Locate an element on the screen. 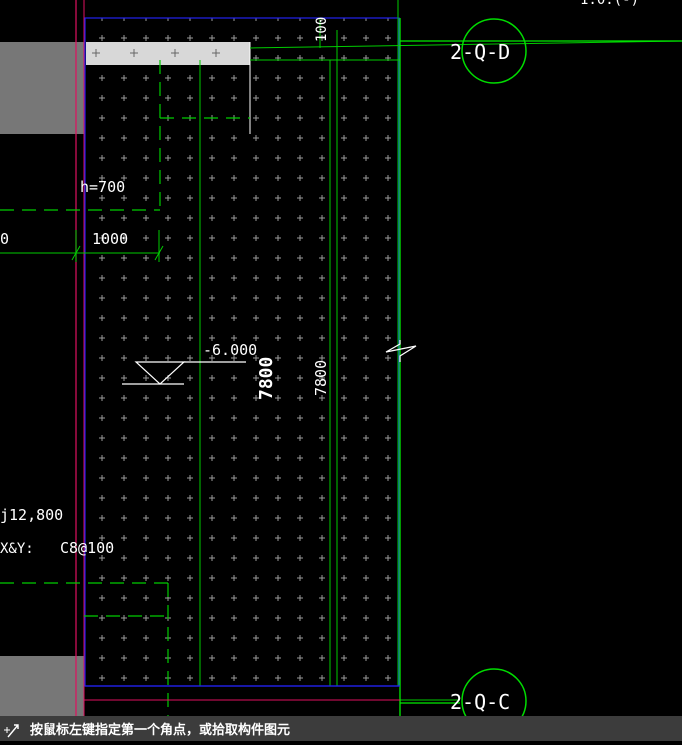  top-beam-strip is located at coordinates (168, 53).